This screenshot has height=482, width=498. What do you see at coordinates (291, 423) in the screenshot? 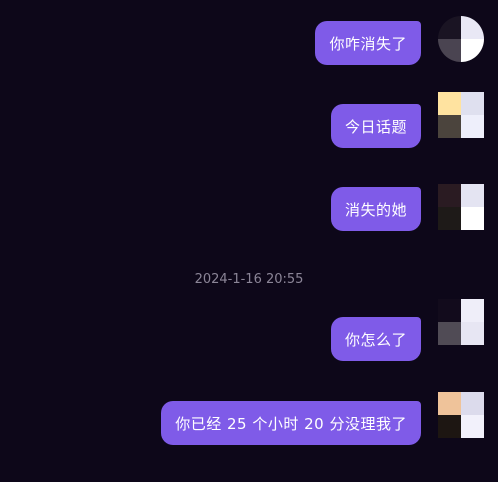
I see `message-bubble: 你已经 25 个小时 20 分没理我了` at bounding box center [291, 423].